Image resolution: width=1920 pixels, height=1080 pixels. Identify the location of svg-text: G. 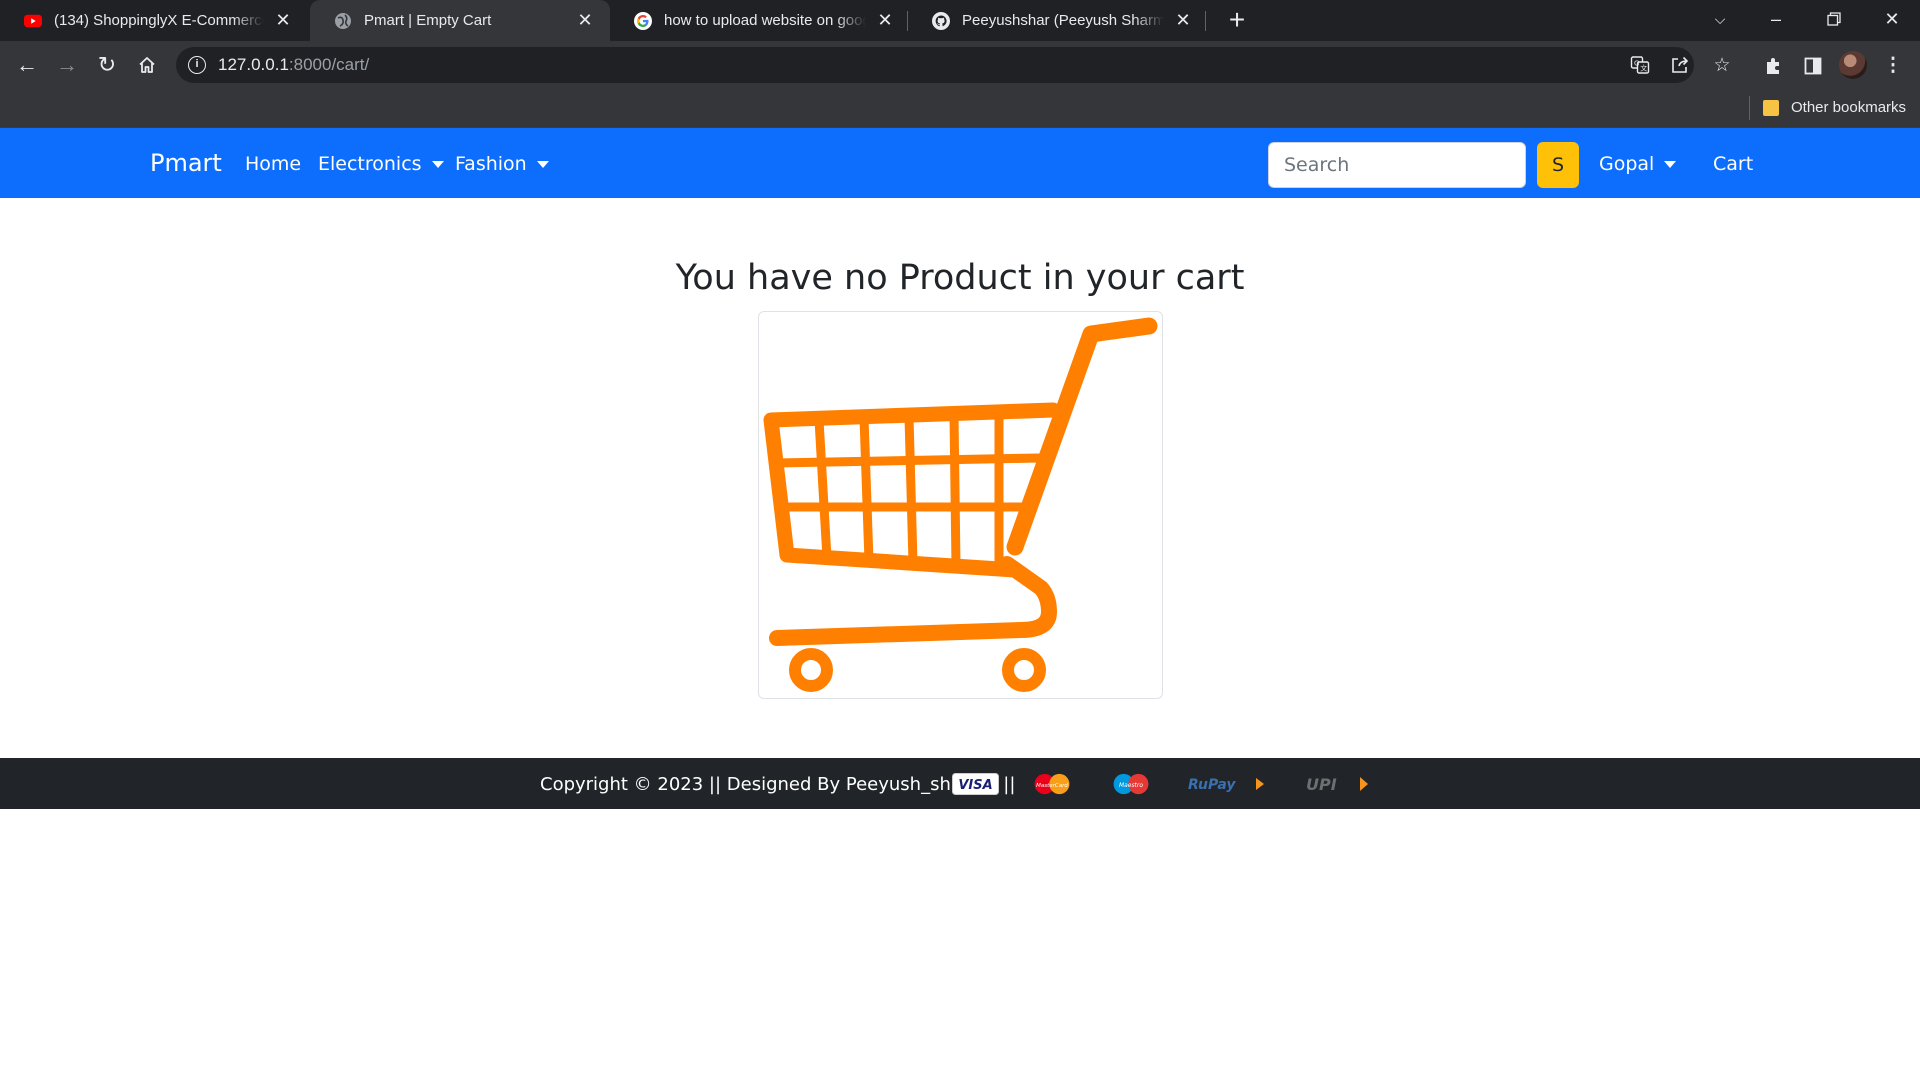
(1636, 64).